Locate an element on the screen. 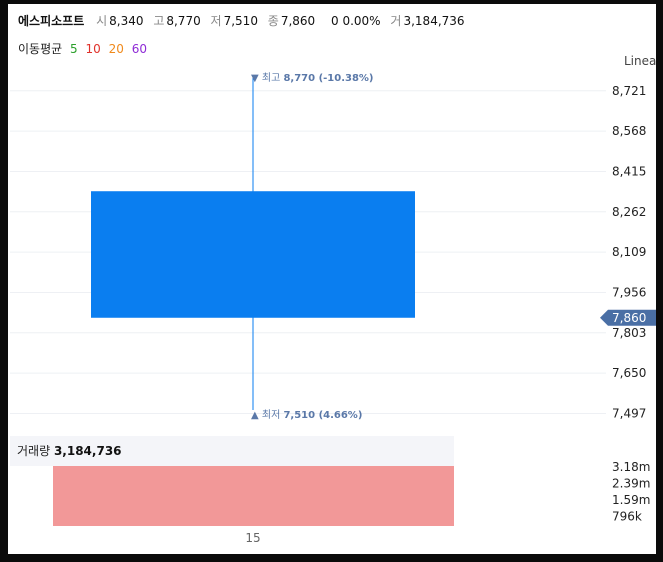 Image resolution: width=663 pixels, height=562 pixels. high-label: 고 is located at coordinates (159, 21).